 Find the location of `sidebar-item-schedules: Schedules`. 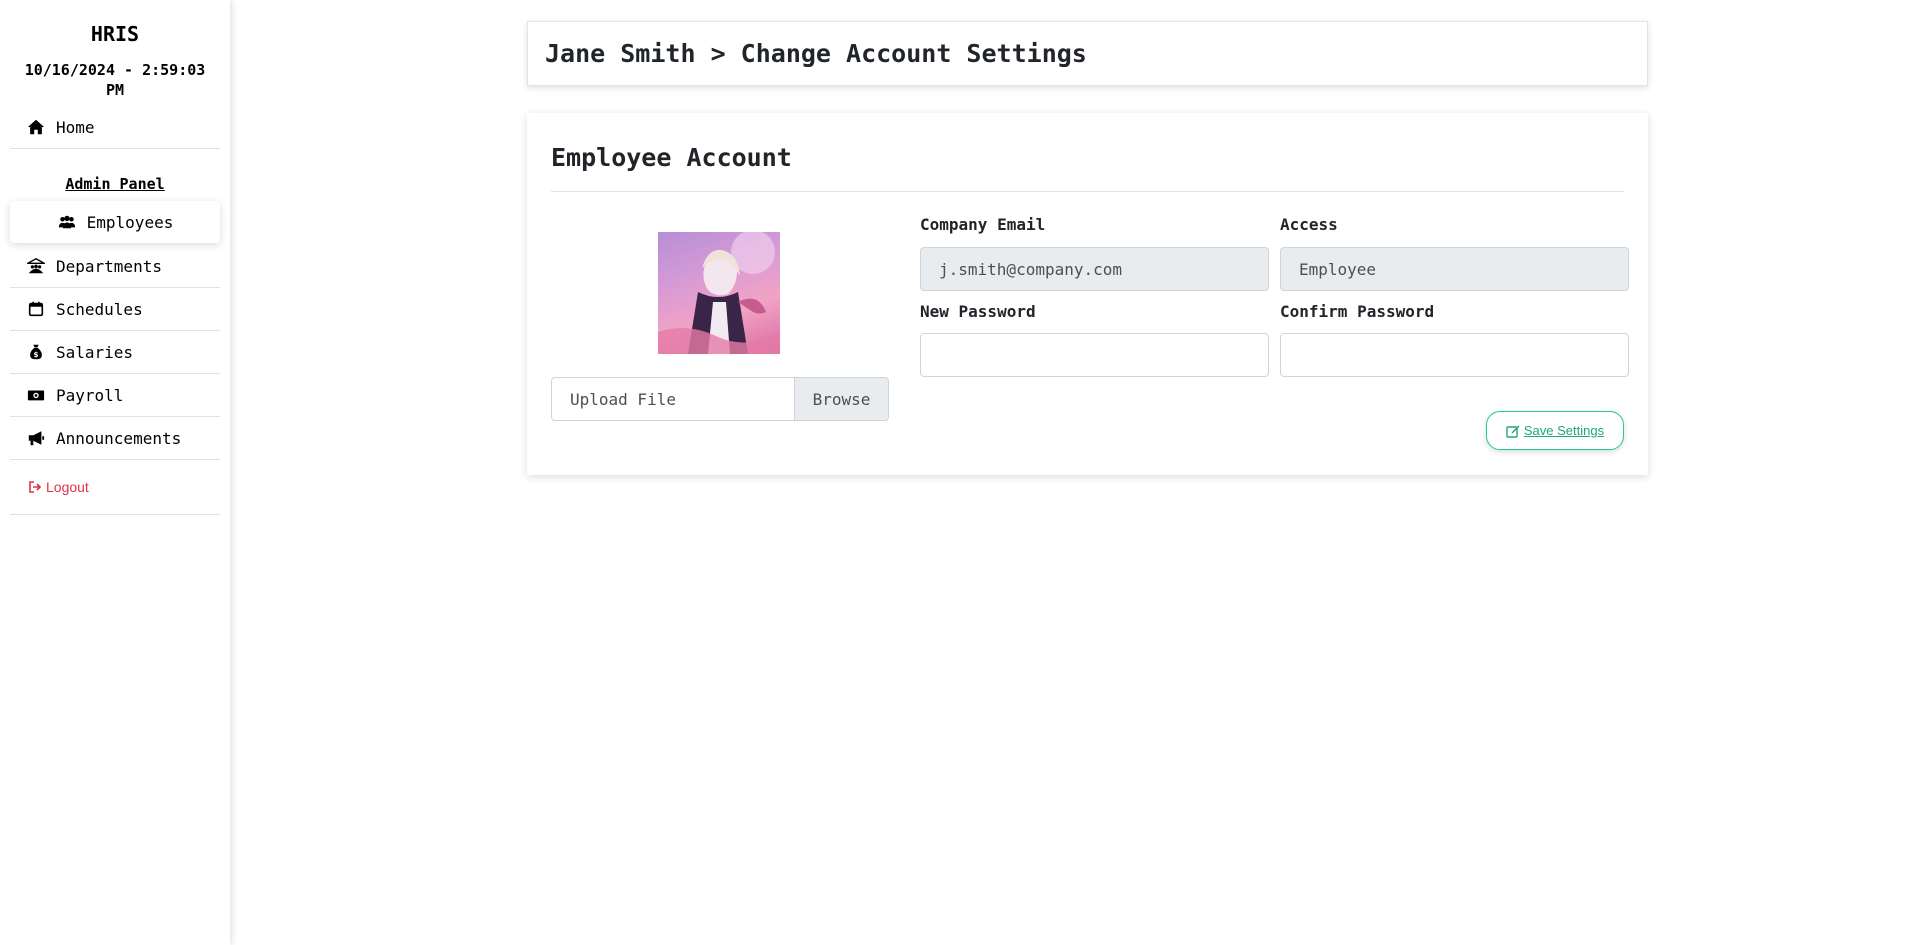

sidebar-item-schedules: Schedules is located at coordinates (115, 309).